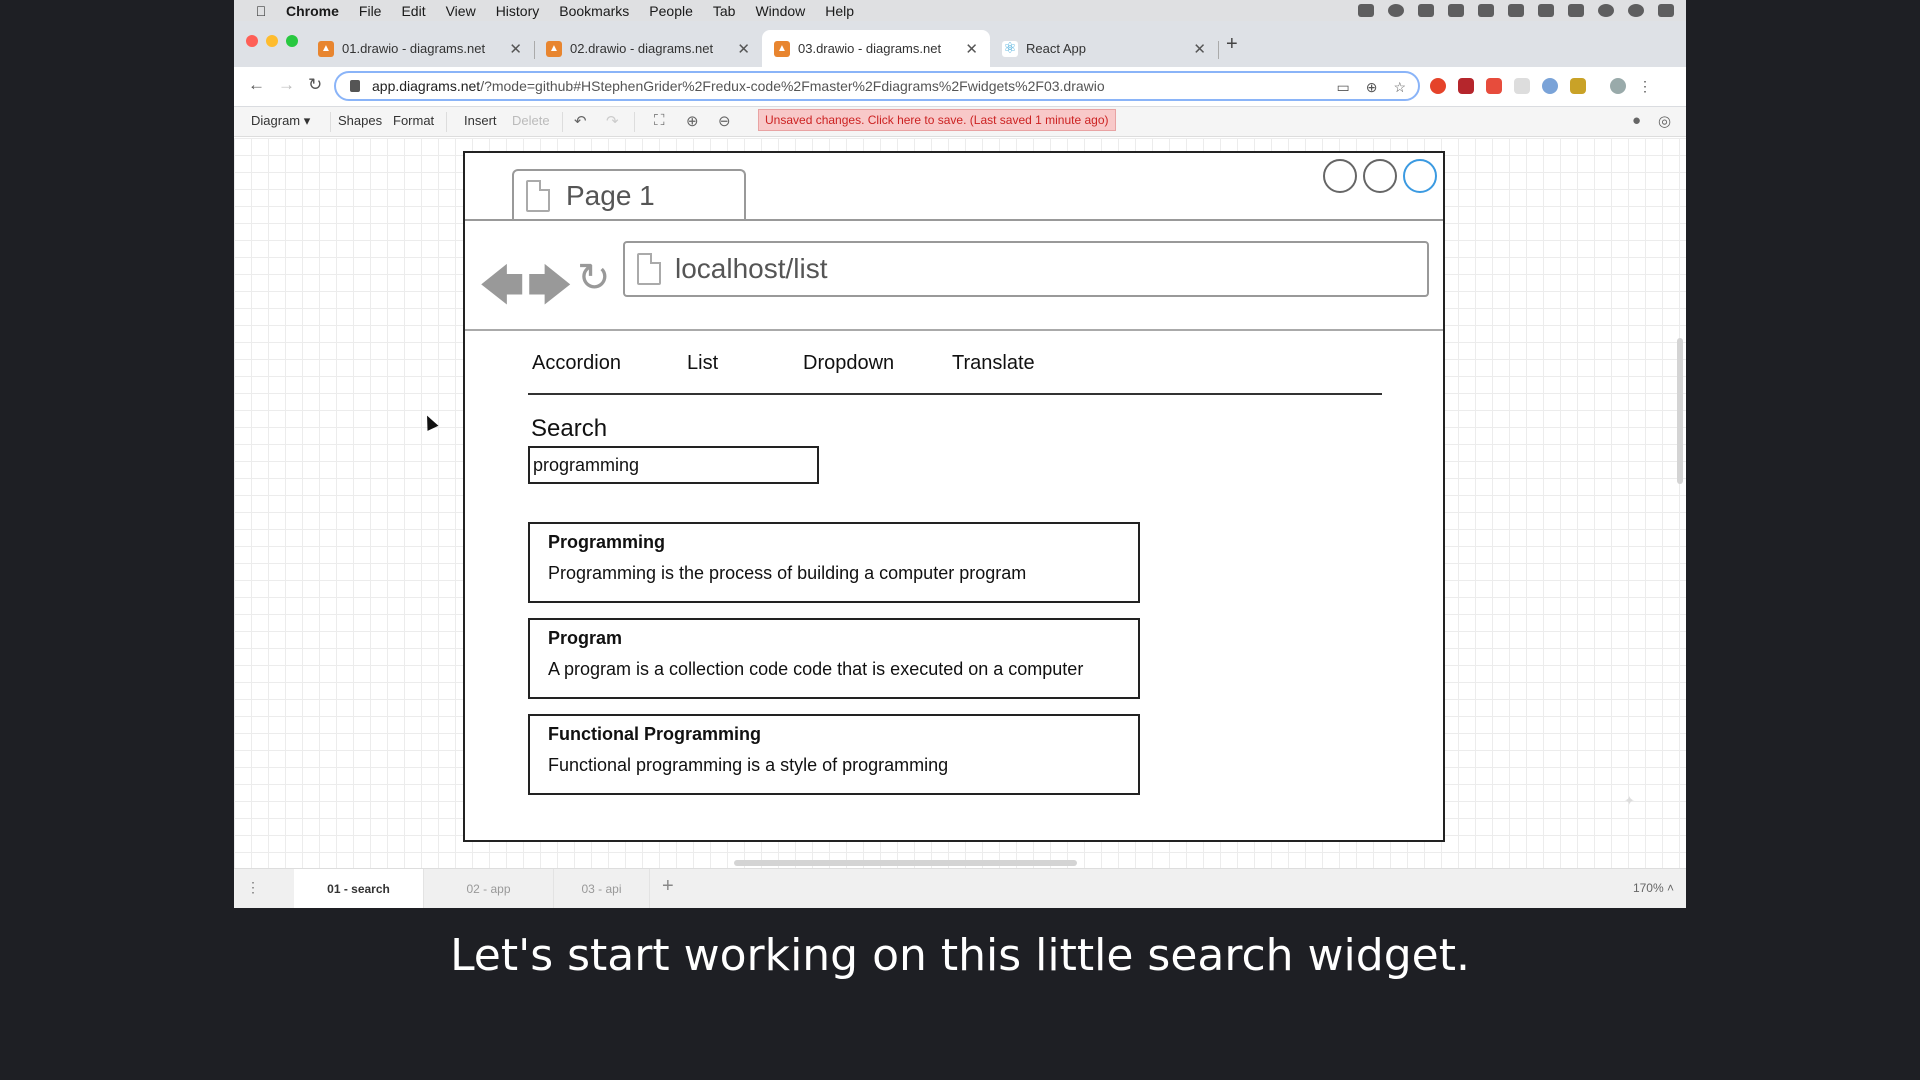 Image resolution: width=1920 pixels, height=1080 pixels. Describe the element at coordinates (1606, 10) in the screenshot. I see `spotlight-search-icon` at that location.